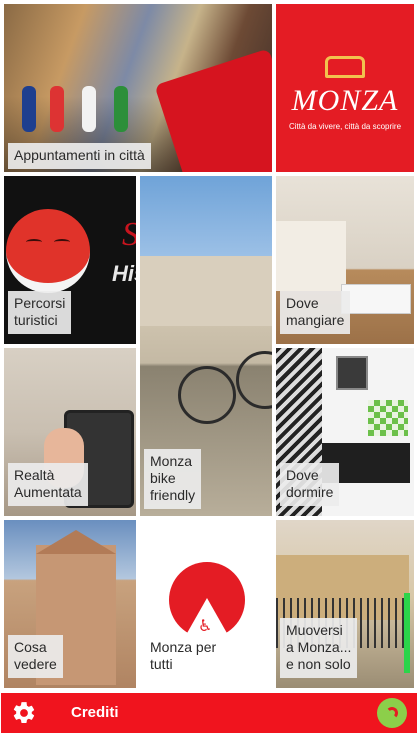 The image size is (418, 741). I want to click on tile-label: Realtà Aumentata, so click(48, 484).